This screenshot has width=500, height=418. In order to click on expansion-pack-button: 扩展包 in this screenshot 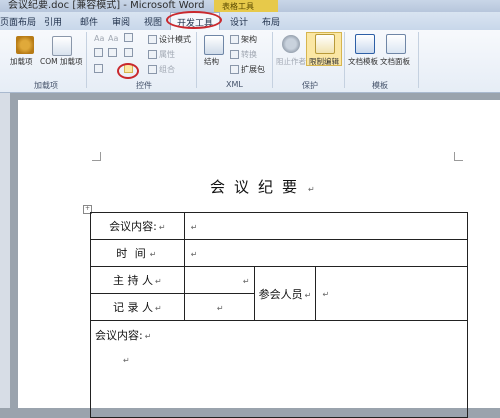, I will do `click(247, 69)`.